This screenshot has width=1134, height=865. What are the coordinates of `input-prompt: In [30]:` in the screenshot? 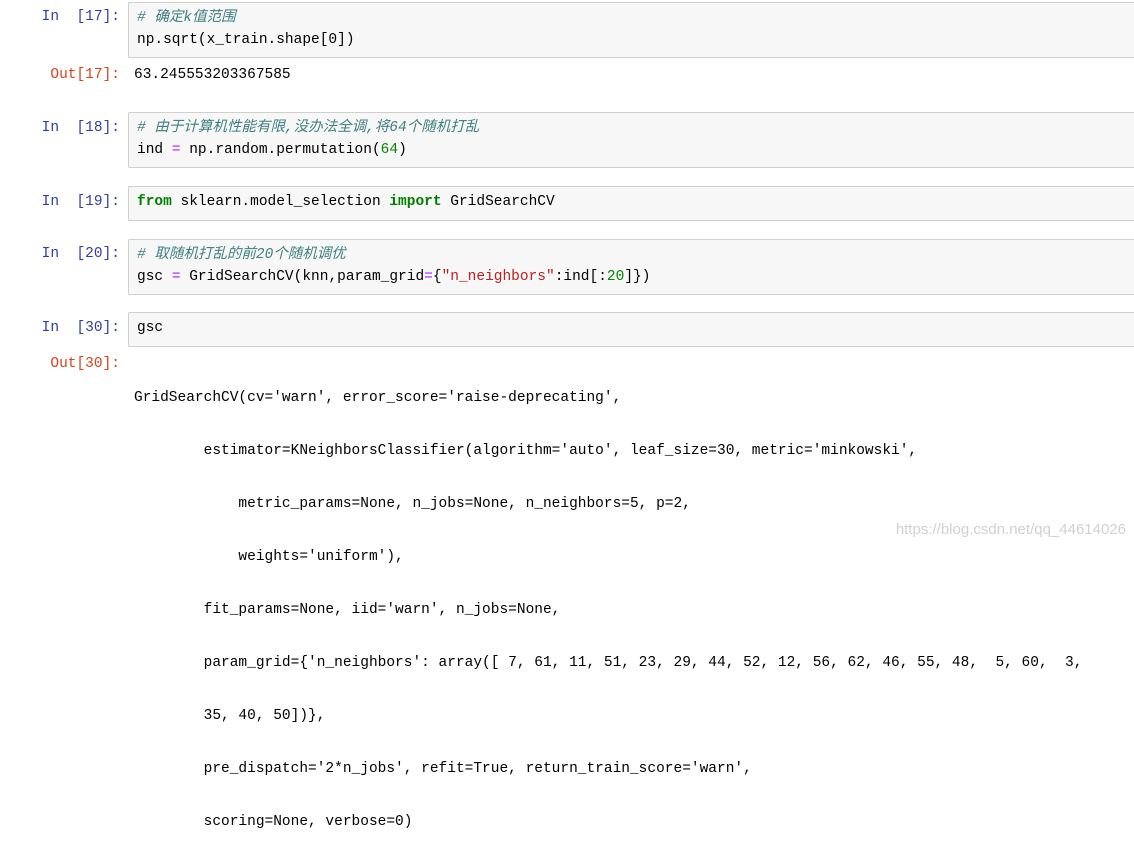 It's located at (80, 328).